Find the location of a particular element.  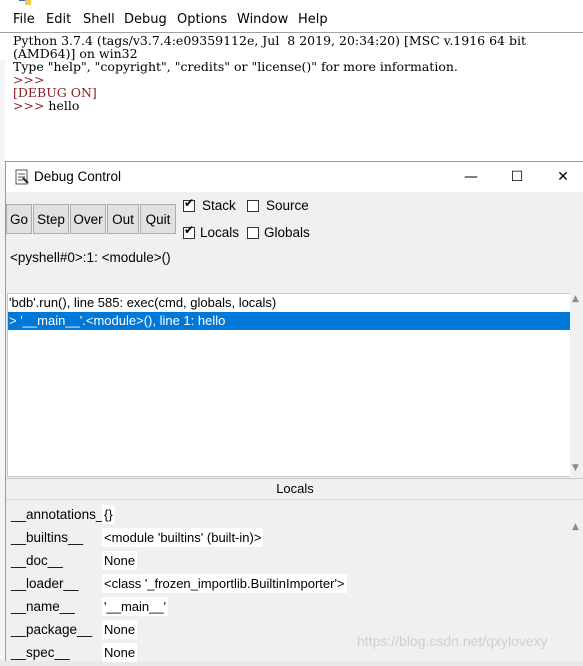

local-name: __package__ is located at coordinates (52, 629).